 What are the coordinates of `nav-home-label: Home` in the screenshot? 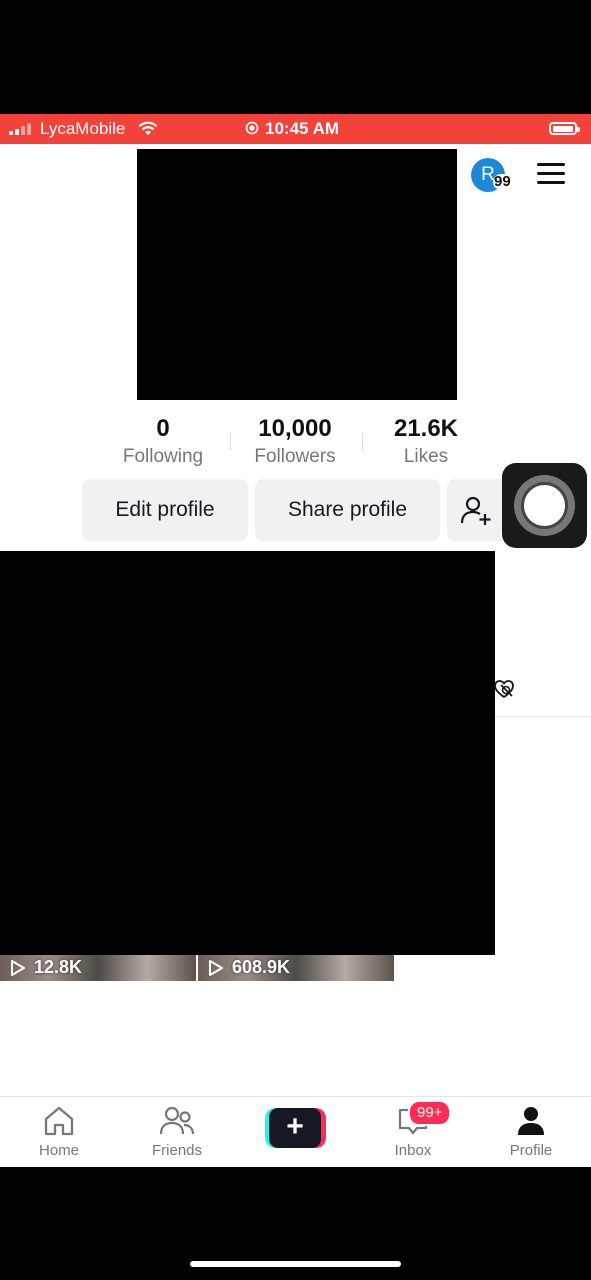 It's located at (58, 1150).